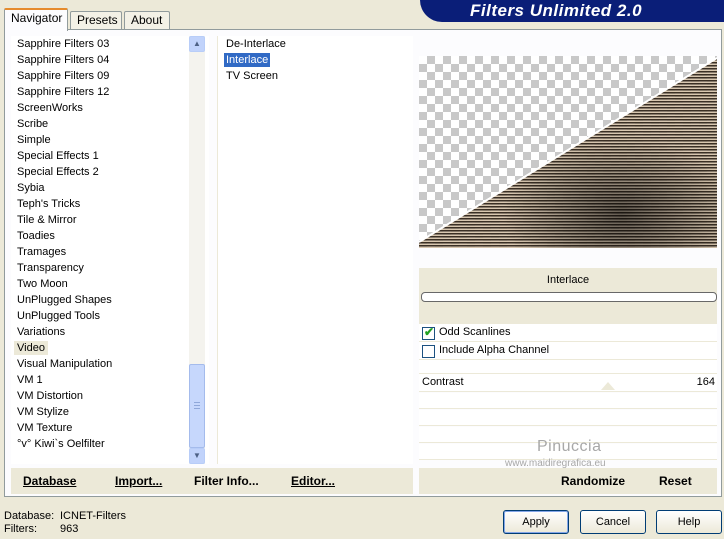 The image size is (724, 539). What do you see at coordinates (252, 76) in the screenshot?
I see `filter-label: TV Screen` at bounding box center [252, 76].